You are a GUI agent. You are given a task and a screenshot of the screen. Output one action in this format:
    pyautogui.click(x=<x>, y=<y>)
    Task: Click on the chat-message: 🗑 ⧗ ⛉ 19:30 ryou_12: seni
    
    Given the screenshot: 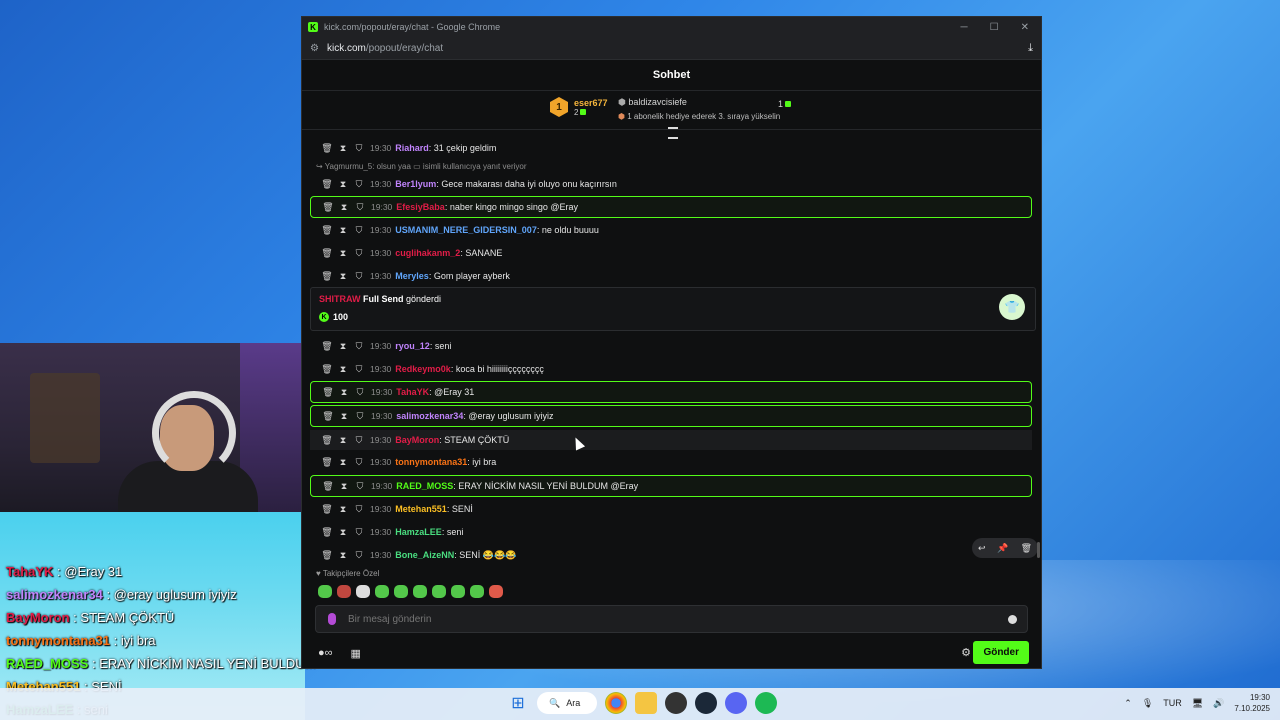 What is the action you would take?
    pyautogui.click(x=671, y=346)
    